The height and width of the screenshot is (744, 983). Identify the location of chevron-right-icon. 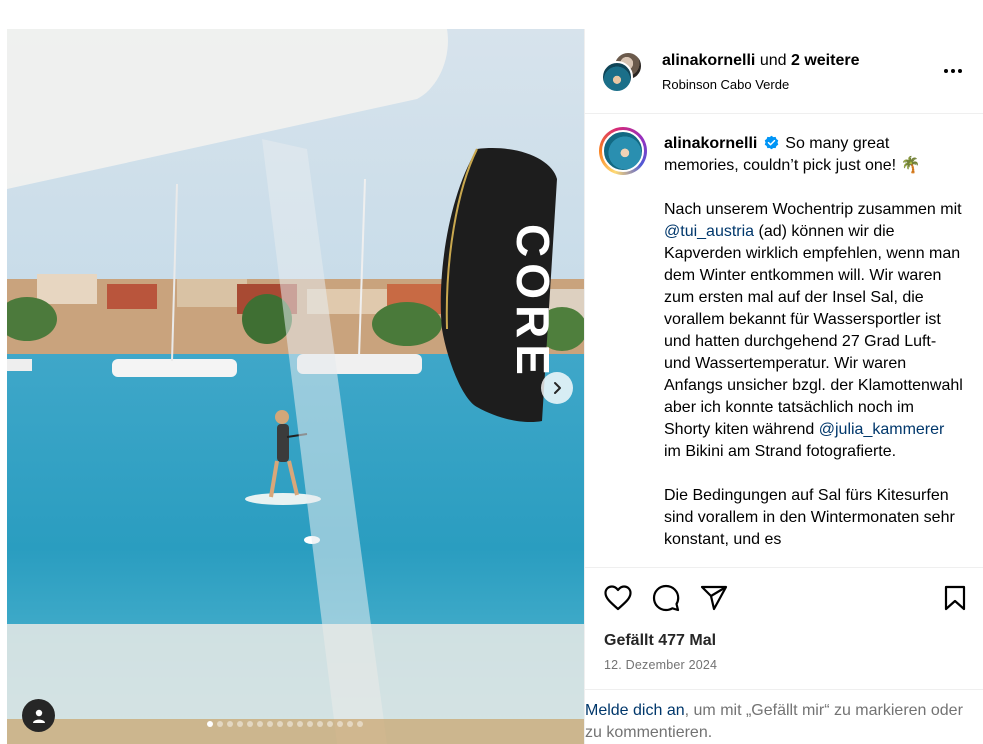
(557, 388).